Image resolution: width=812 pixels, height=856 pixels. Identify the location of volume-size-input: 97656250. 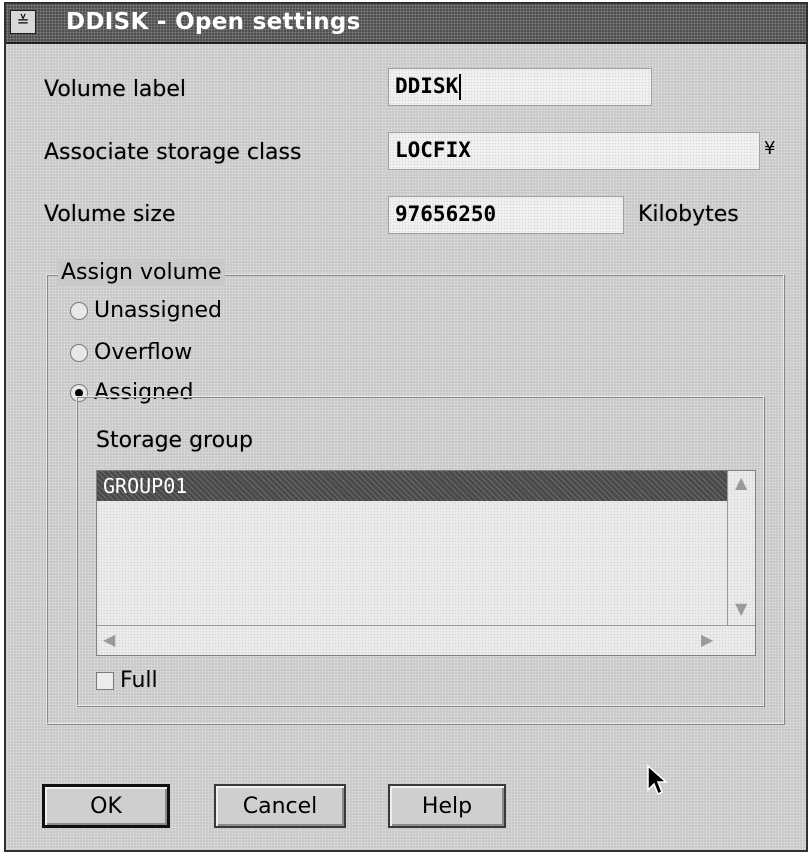
(506, 215).